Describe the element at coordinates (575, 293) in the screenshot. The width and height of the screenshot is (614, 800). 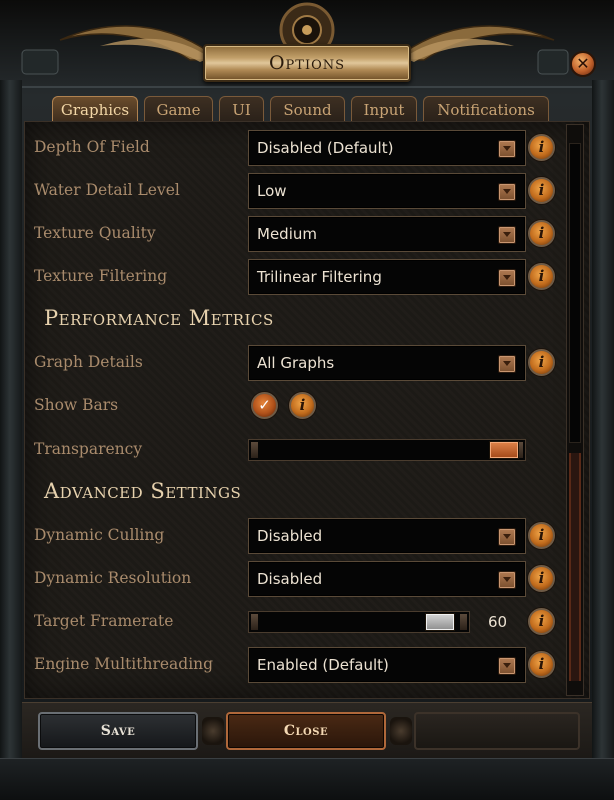
I see `scrollbar-thumb` at that location.